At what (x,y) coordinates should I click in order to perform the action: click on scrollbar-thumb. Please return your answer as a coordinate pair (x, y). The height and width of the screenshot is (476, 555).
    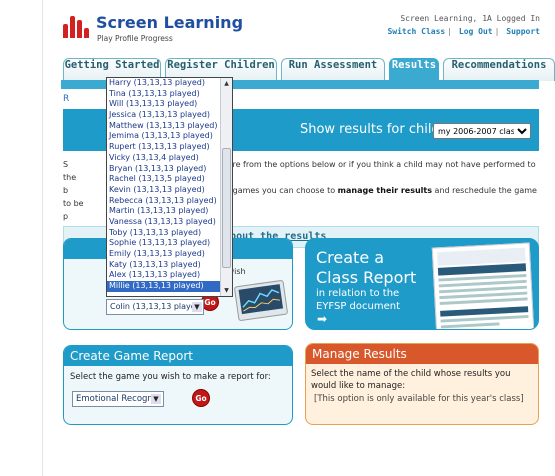
    Looking at the image, I should click on (226, 208).